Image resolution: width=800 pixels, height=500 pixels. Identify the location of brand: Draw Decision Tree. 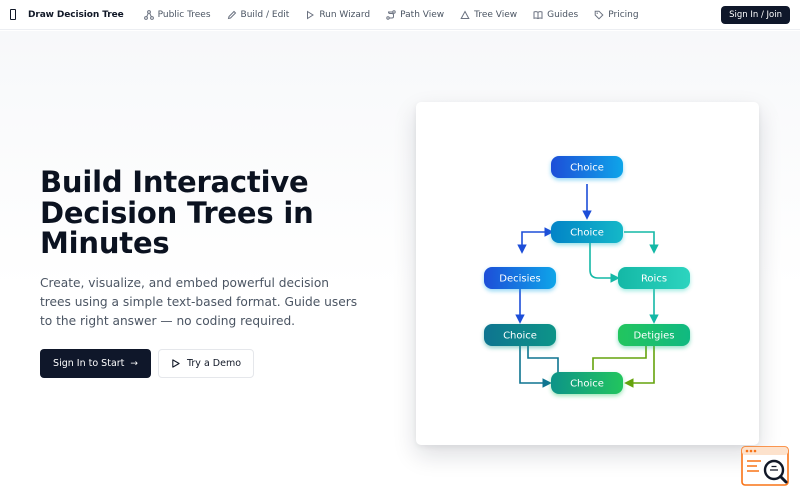
(67, 14).